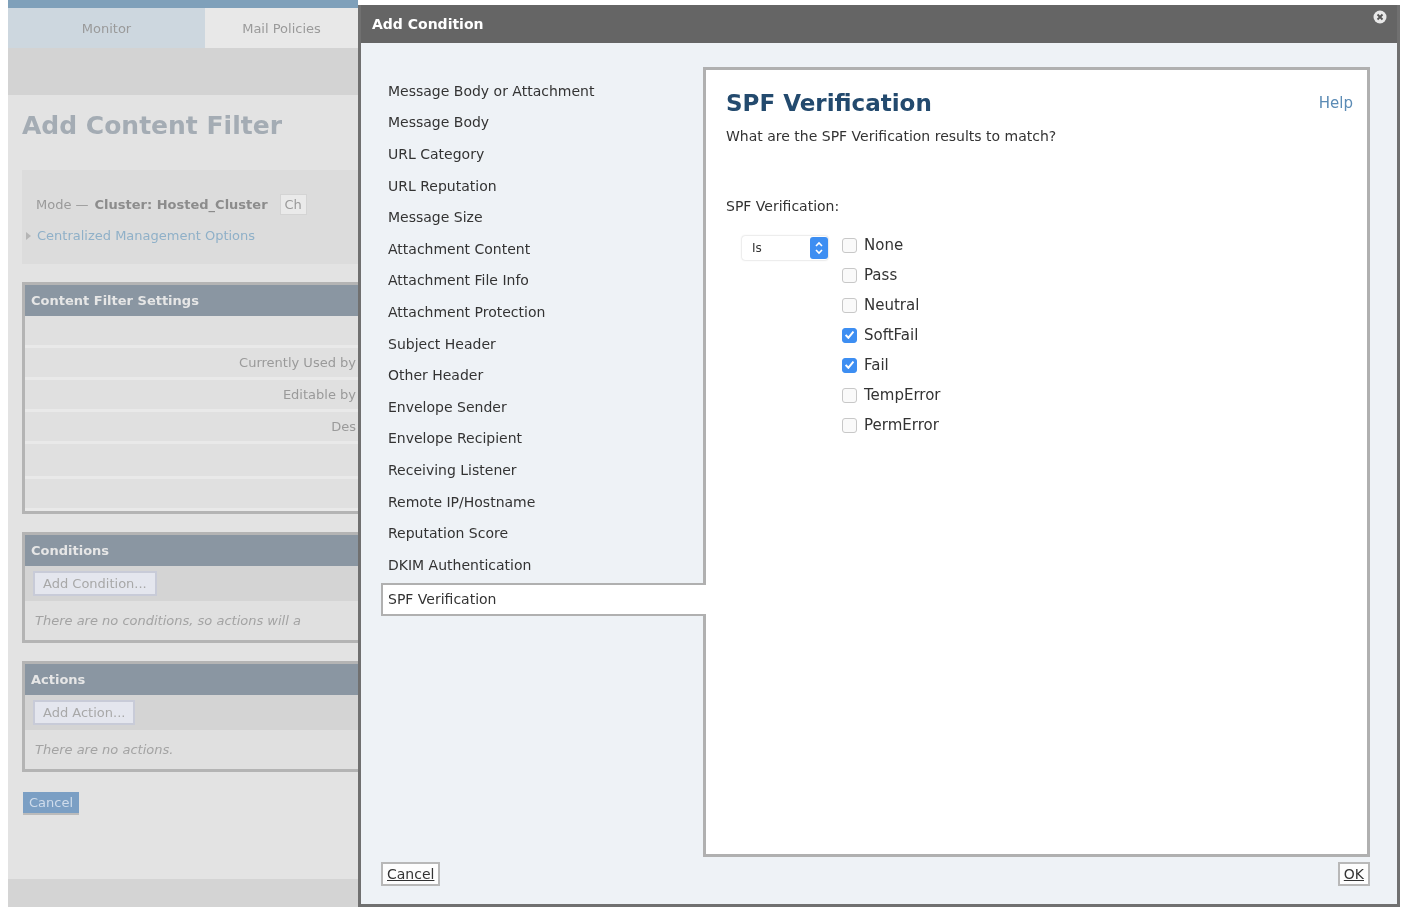 This screenshot has width=1406, height=907. I want to click on checkbox-label: Neutral, so click(892, 305).